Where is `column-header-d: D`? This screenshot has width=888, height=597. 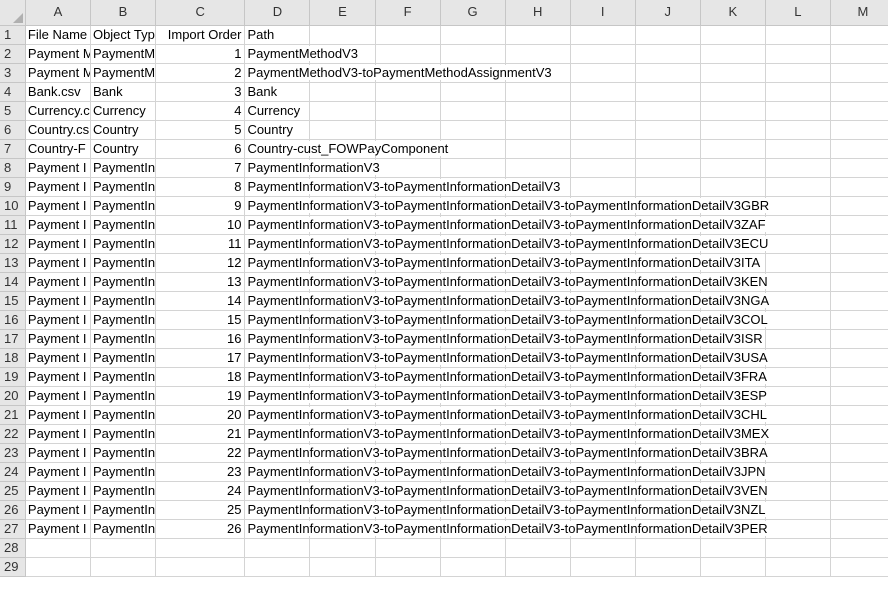 column-header-d: D is located at coordinates (277, 13).